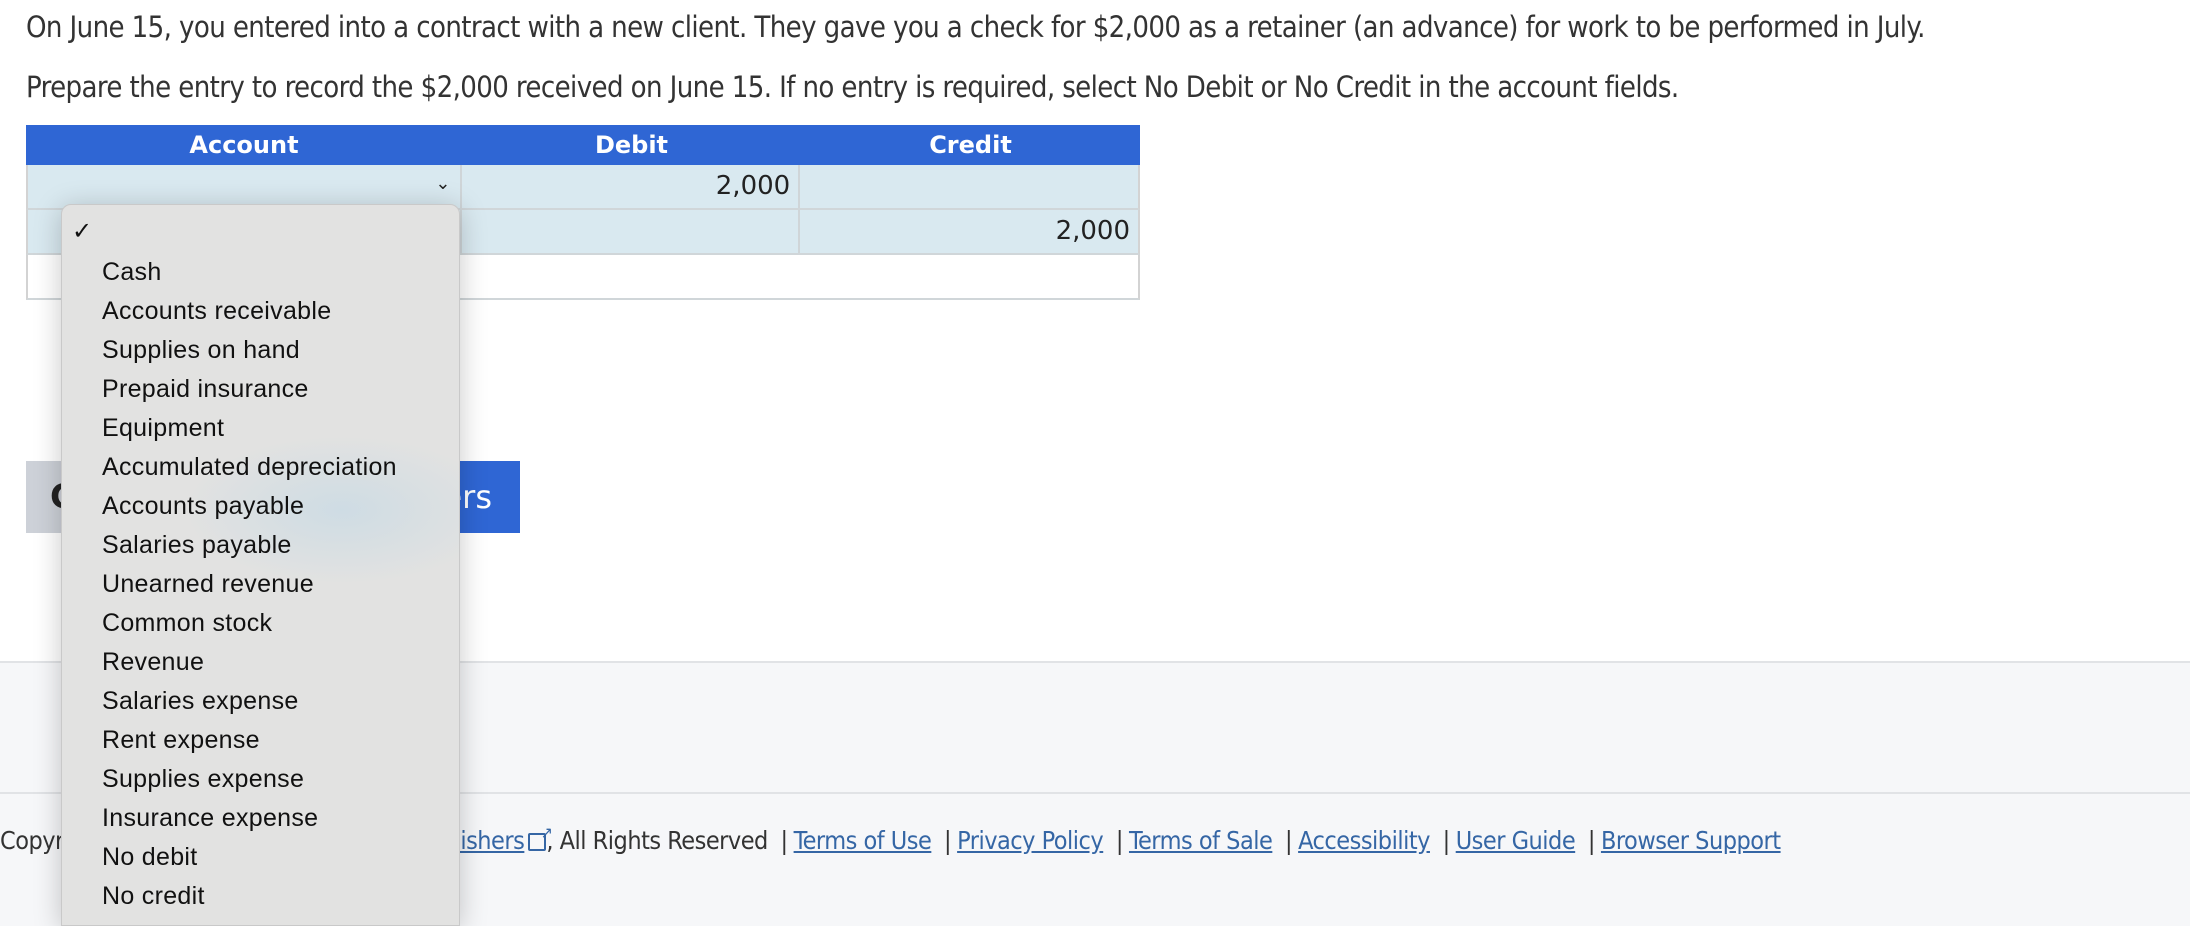  Describe the element at coordinates (181, 740) in the screenshot. I see `dropdown-option-rent-expense: Rent expense` at that location.